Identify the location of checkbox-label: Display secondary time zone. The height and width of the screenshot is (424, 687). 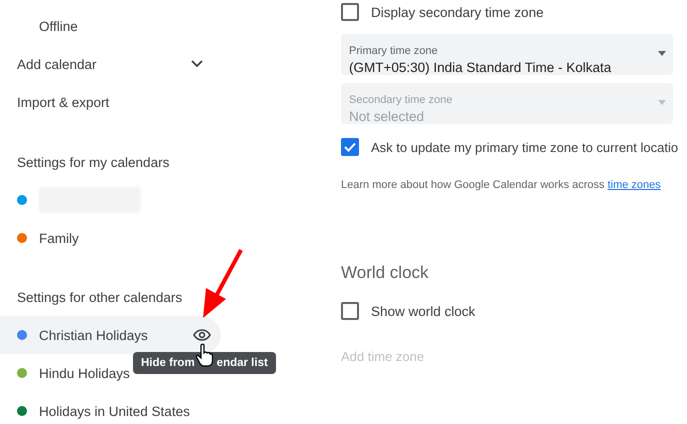
(457, 12).